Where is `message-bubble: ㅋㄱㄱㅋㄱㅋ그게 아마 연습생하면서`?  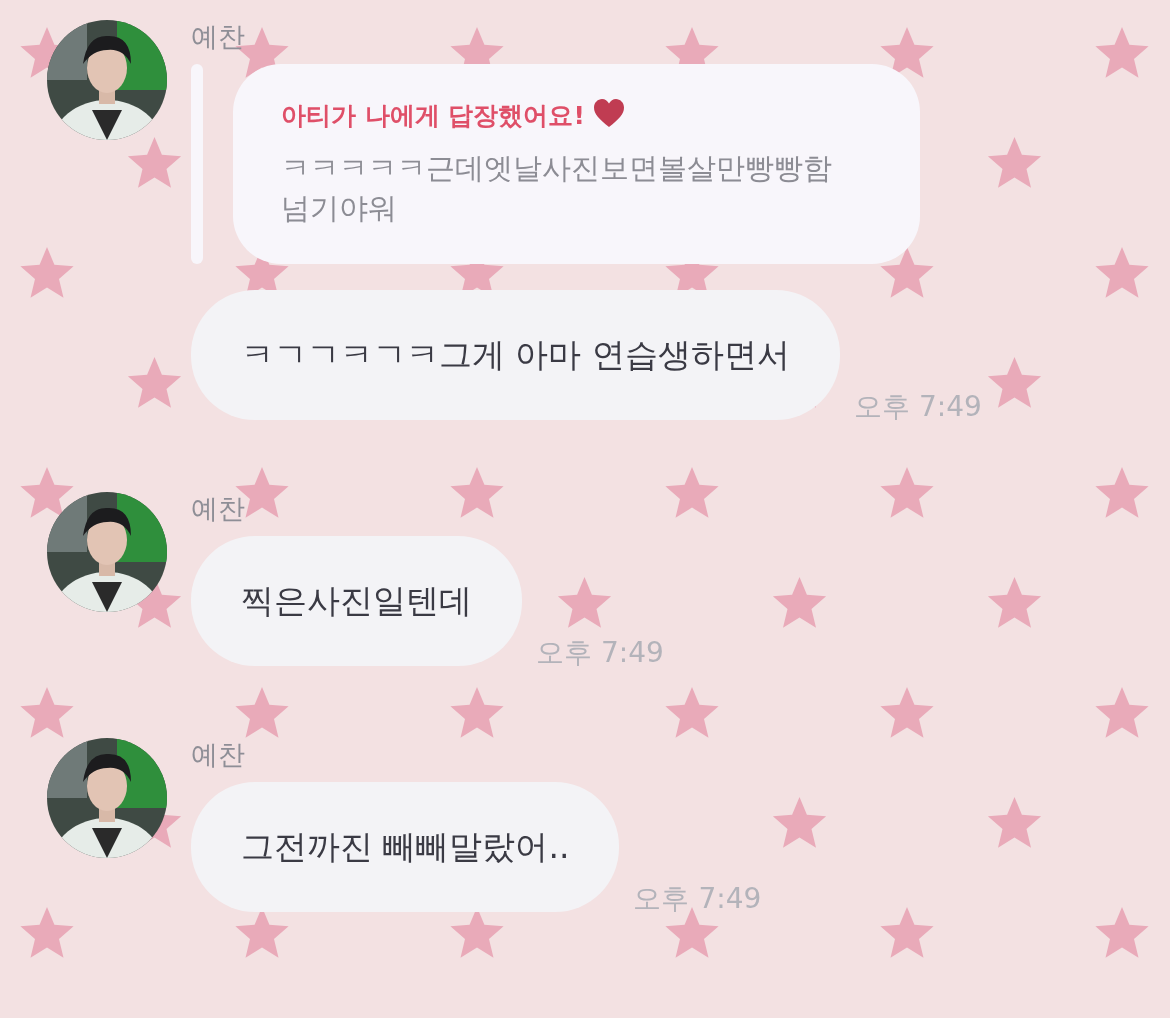
message-bubble: ㅋㄱㄱㅋㄱㅋ그게 아마 연습생하면서 is located at coordinates (515, 355).